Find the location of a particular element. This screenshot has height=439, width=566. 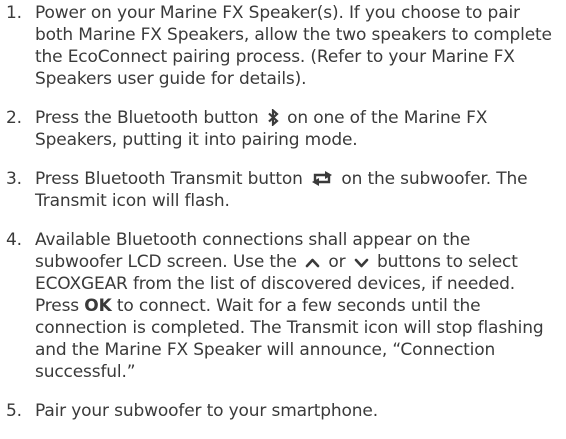

step-number: 4. is located at coordinates (14, 240).